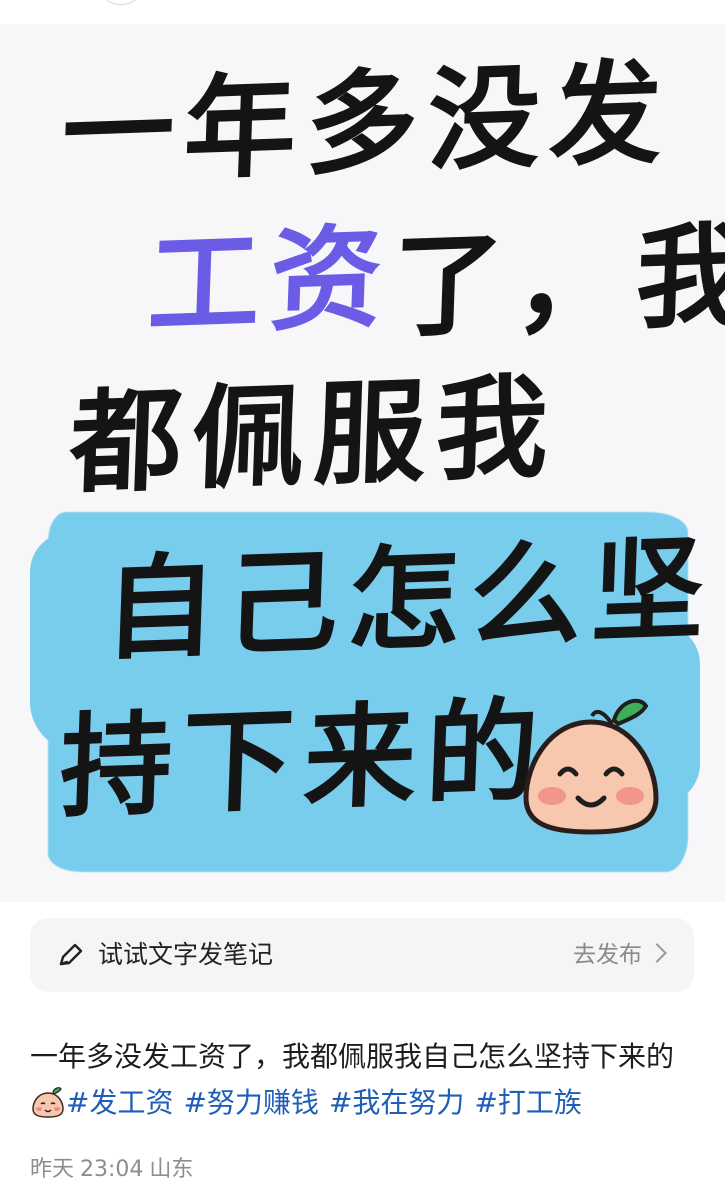 The width and height of the screenshot is (725, 1200). I want to click on post-meta: 昨天 23:04 山东, so click(114, 1170).